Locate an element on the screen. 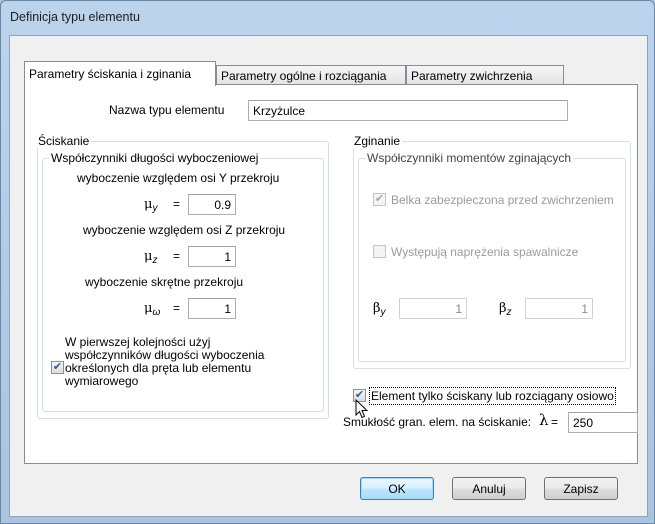  welding-stress-label: Występują naprężenia spawalnicze is located at coordinates (485, 252).